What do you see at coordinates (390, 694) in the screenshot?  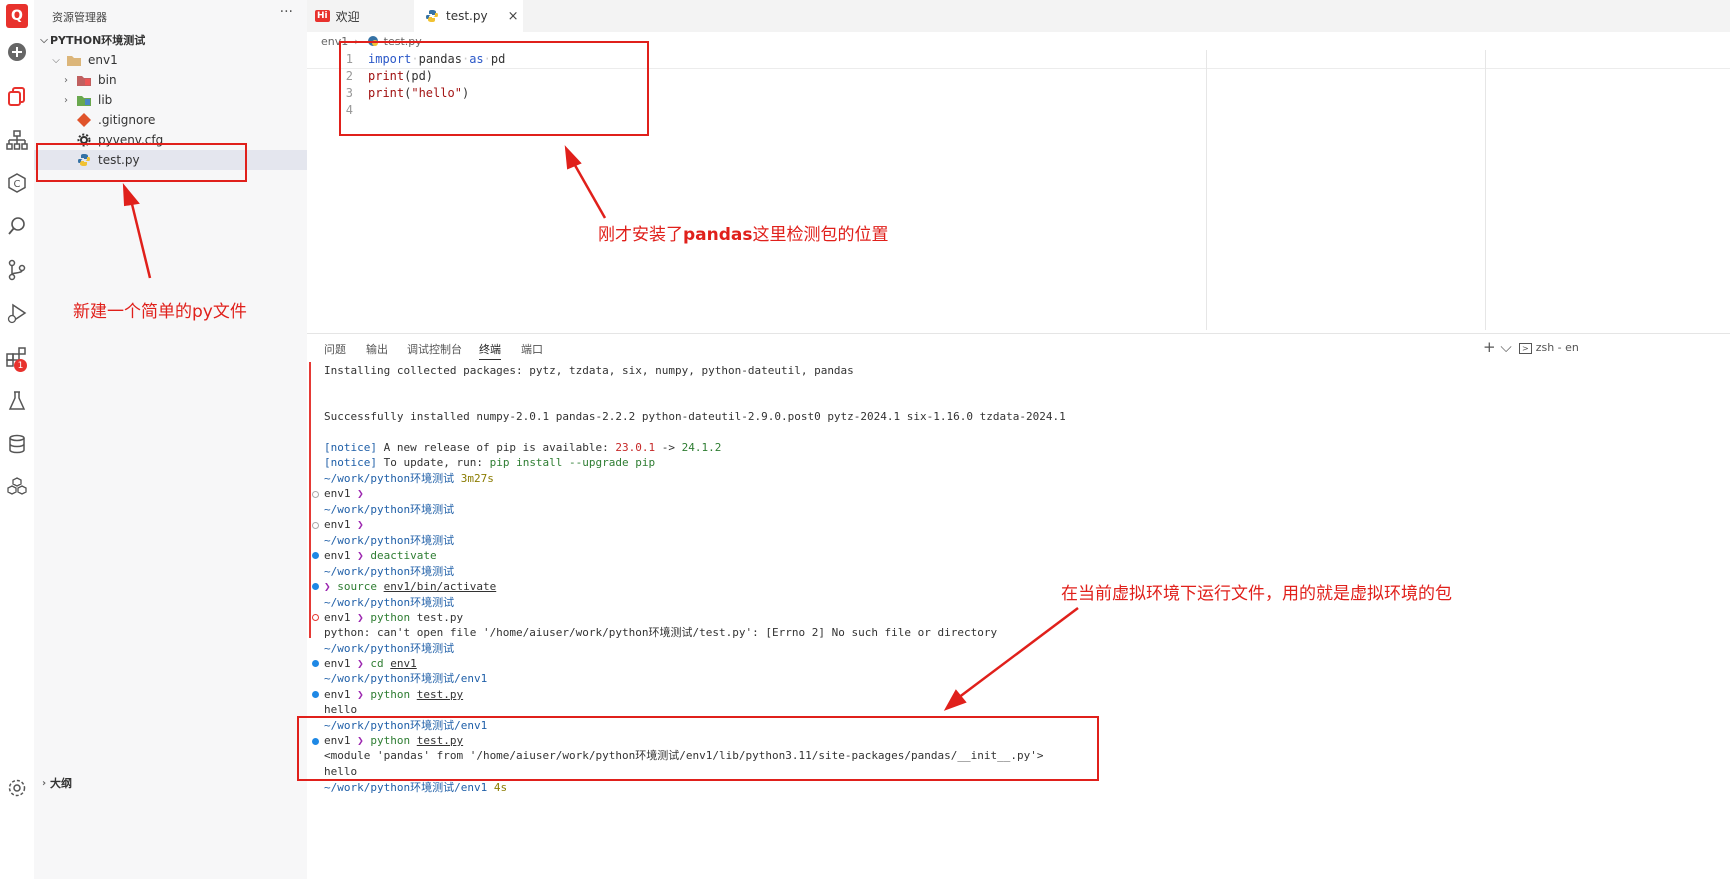 I see `terminal-command: python` at bounding box center [390, 694].